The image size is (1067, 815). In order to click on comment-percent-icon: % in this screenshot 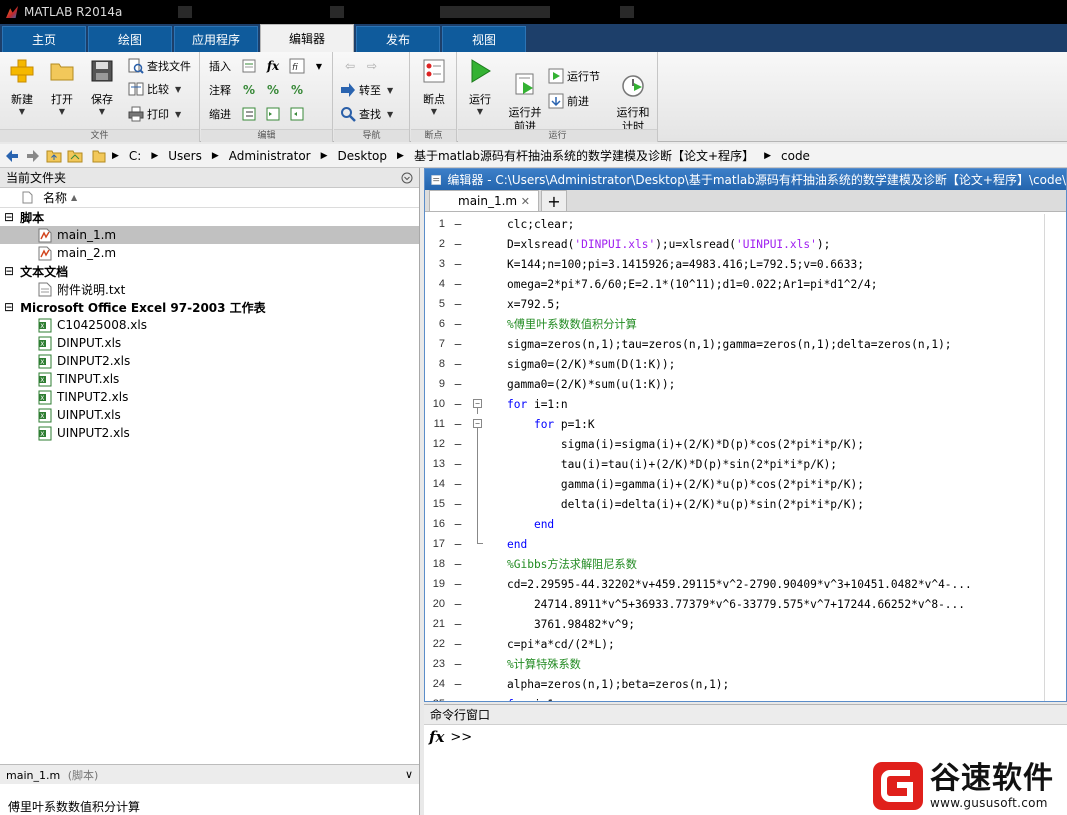, I will do `click(249, 90)`.